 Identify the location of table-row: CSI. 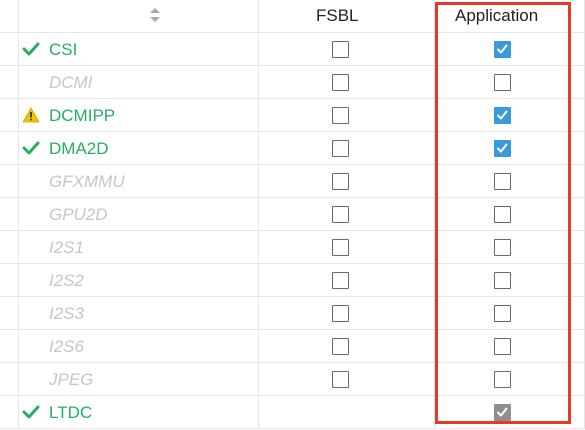
(292, 49).